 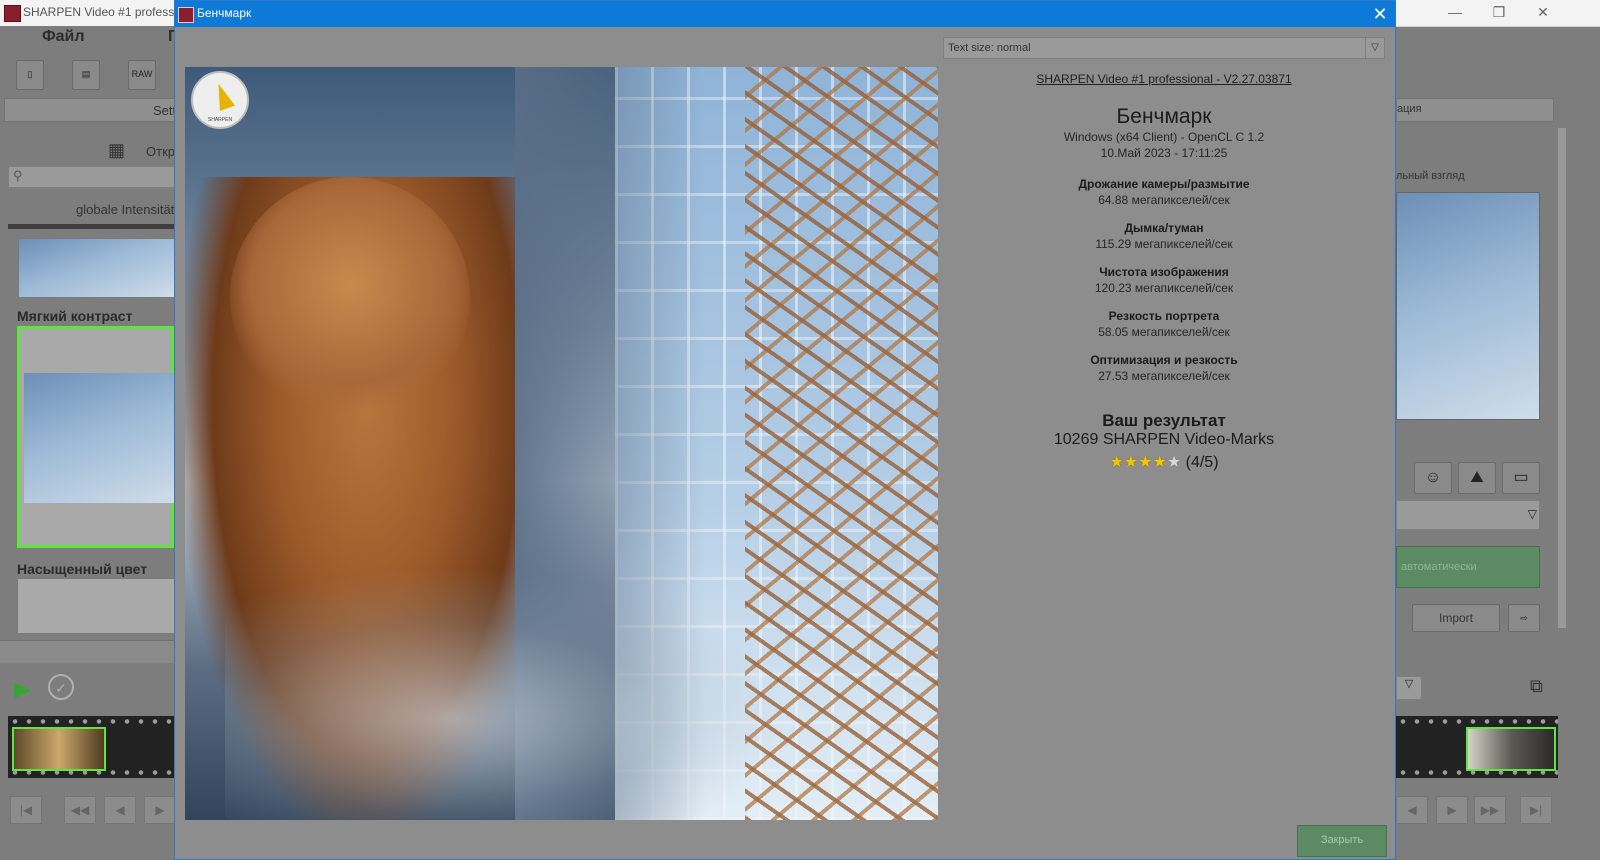 I want to click on metric-value: 27.53 мегапикселей/сек, so click(x=1164, y=376).